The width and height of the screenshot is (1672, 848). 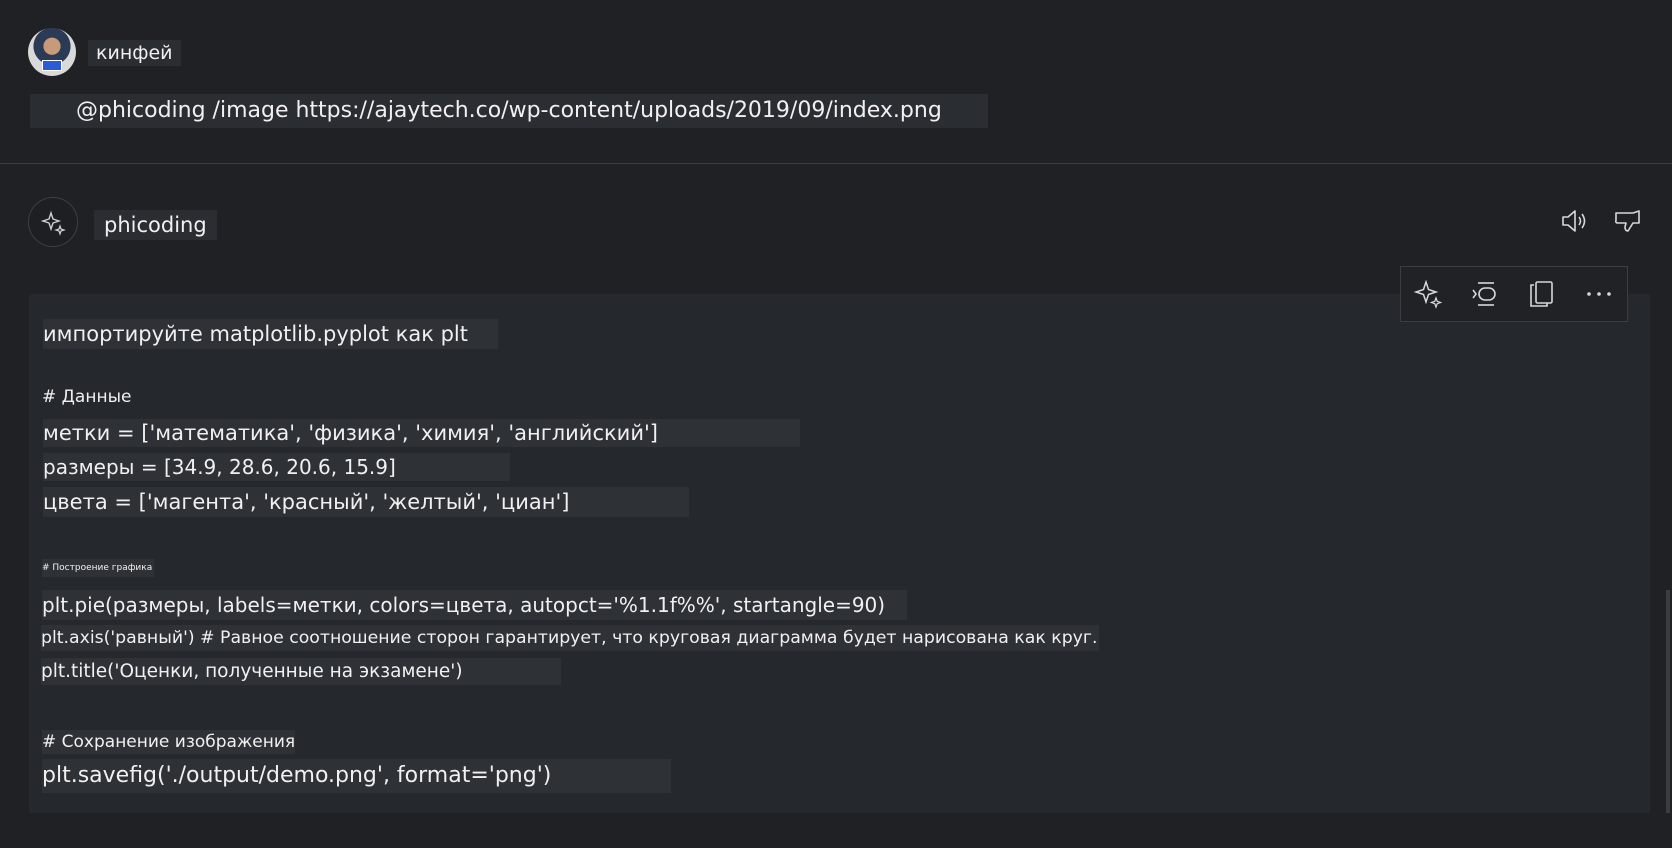 What do you see at coordinates (270, 334) in the screenshot?
I see `code-line: импортируйте matplotlib.pyplot как plt` at bounding box center [270, 334].